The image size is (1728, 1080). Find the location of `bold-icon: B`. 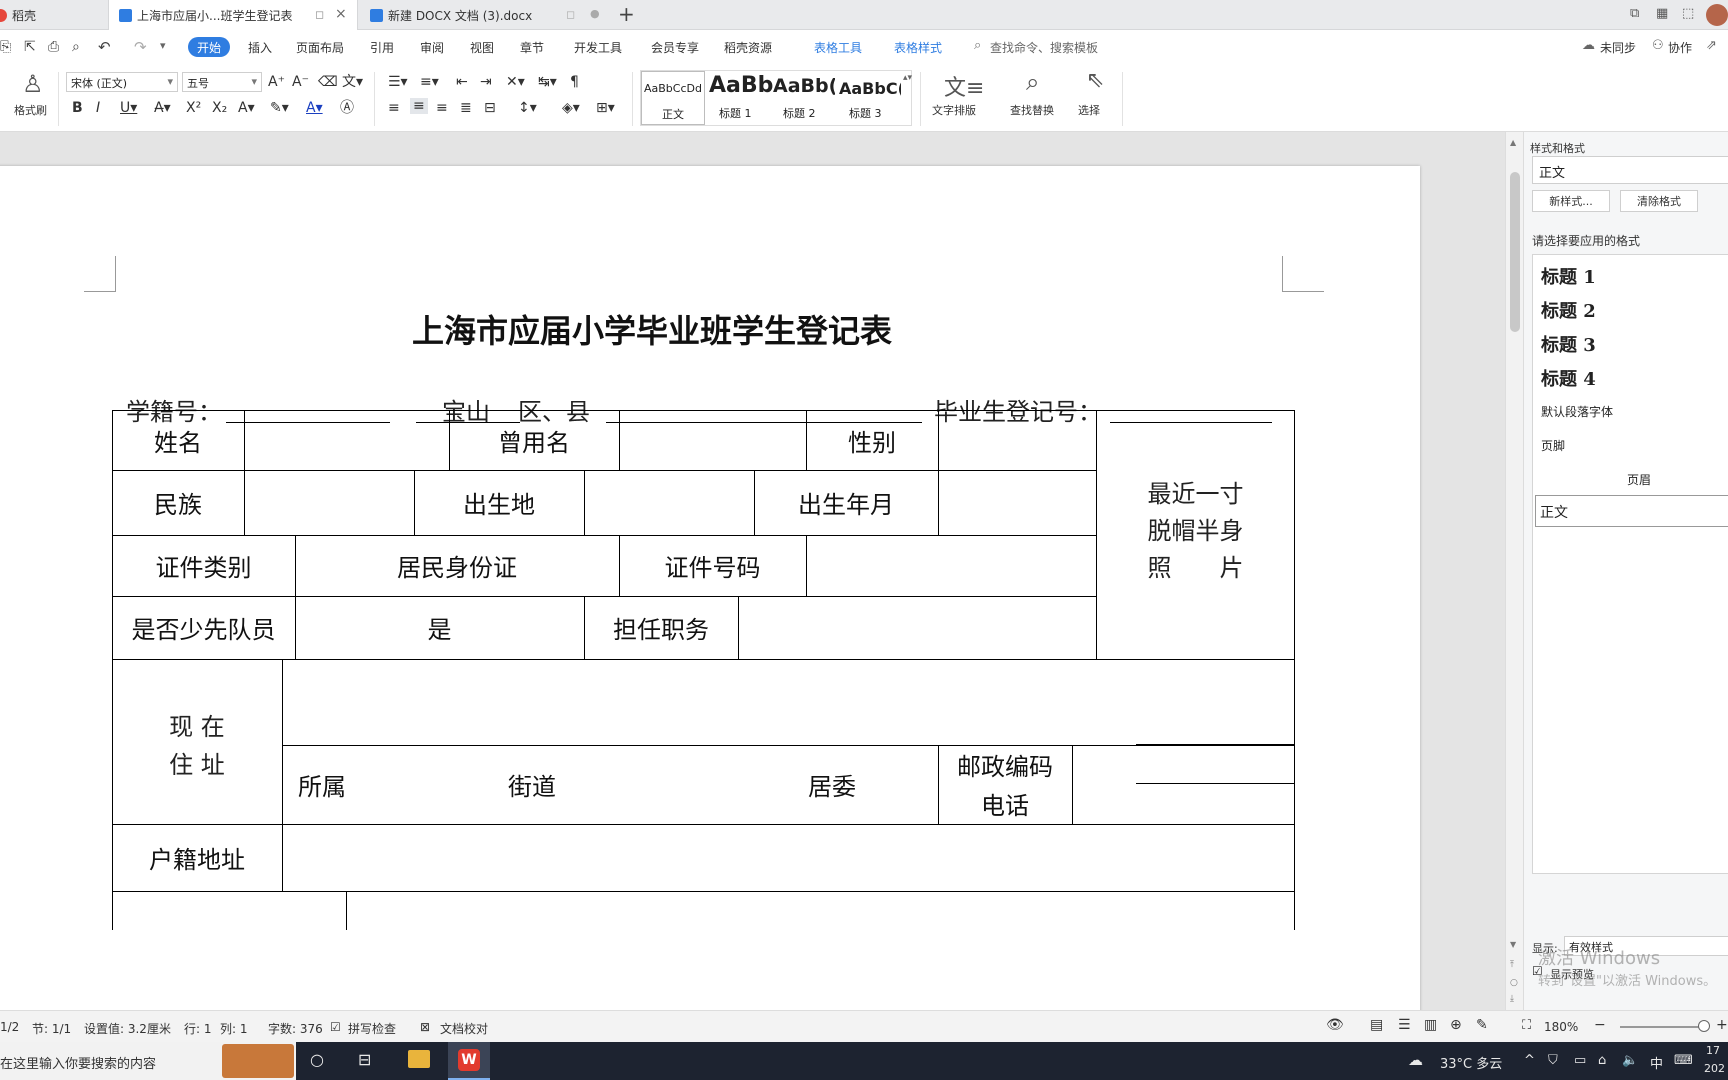

bold-icon: B is located at coordinates (77, 108).